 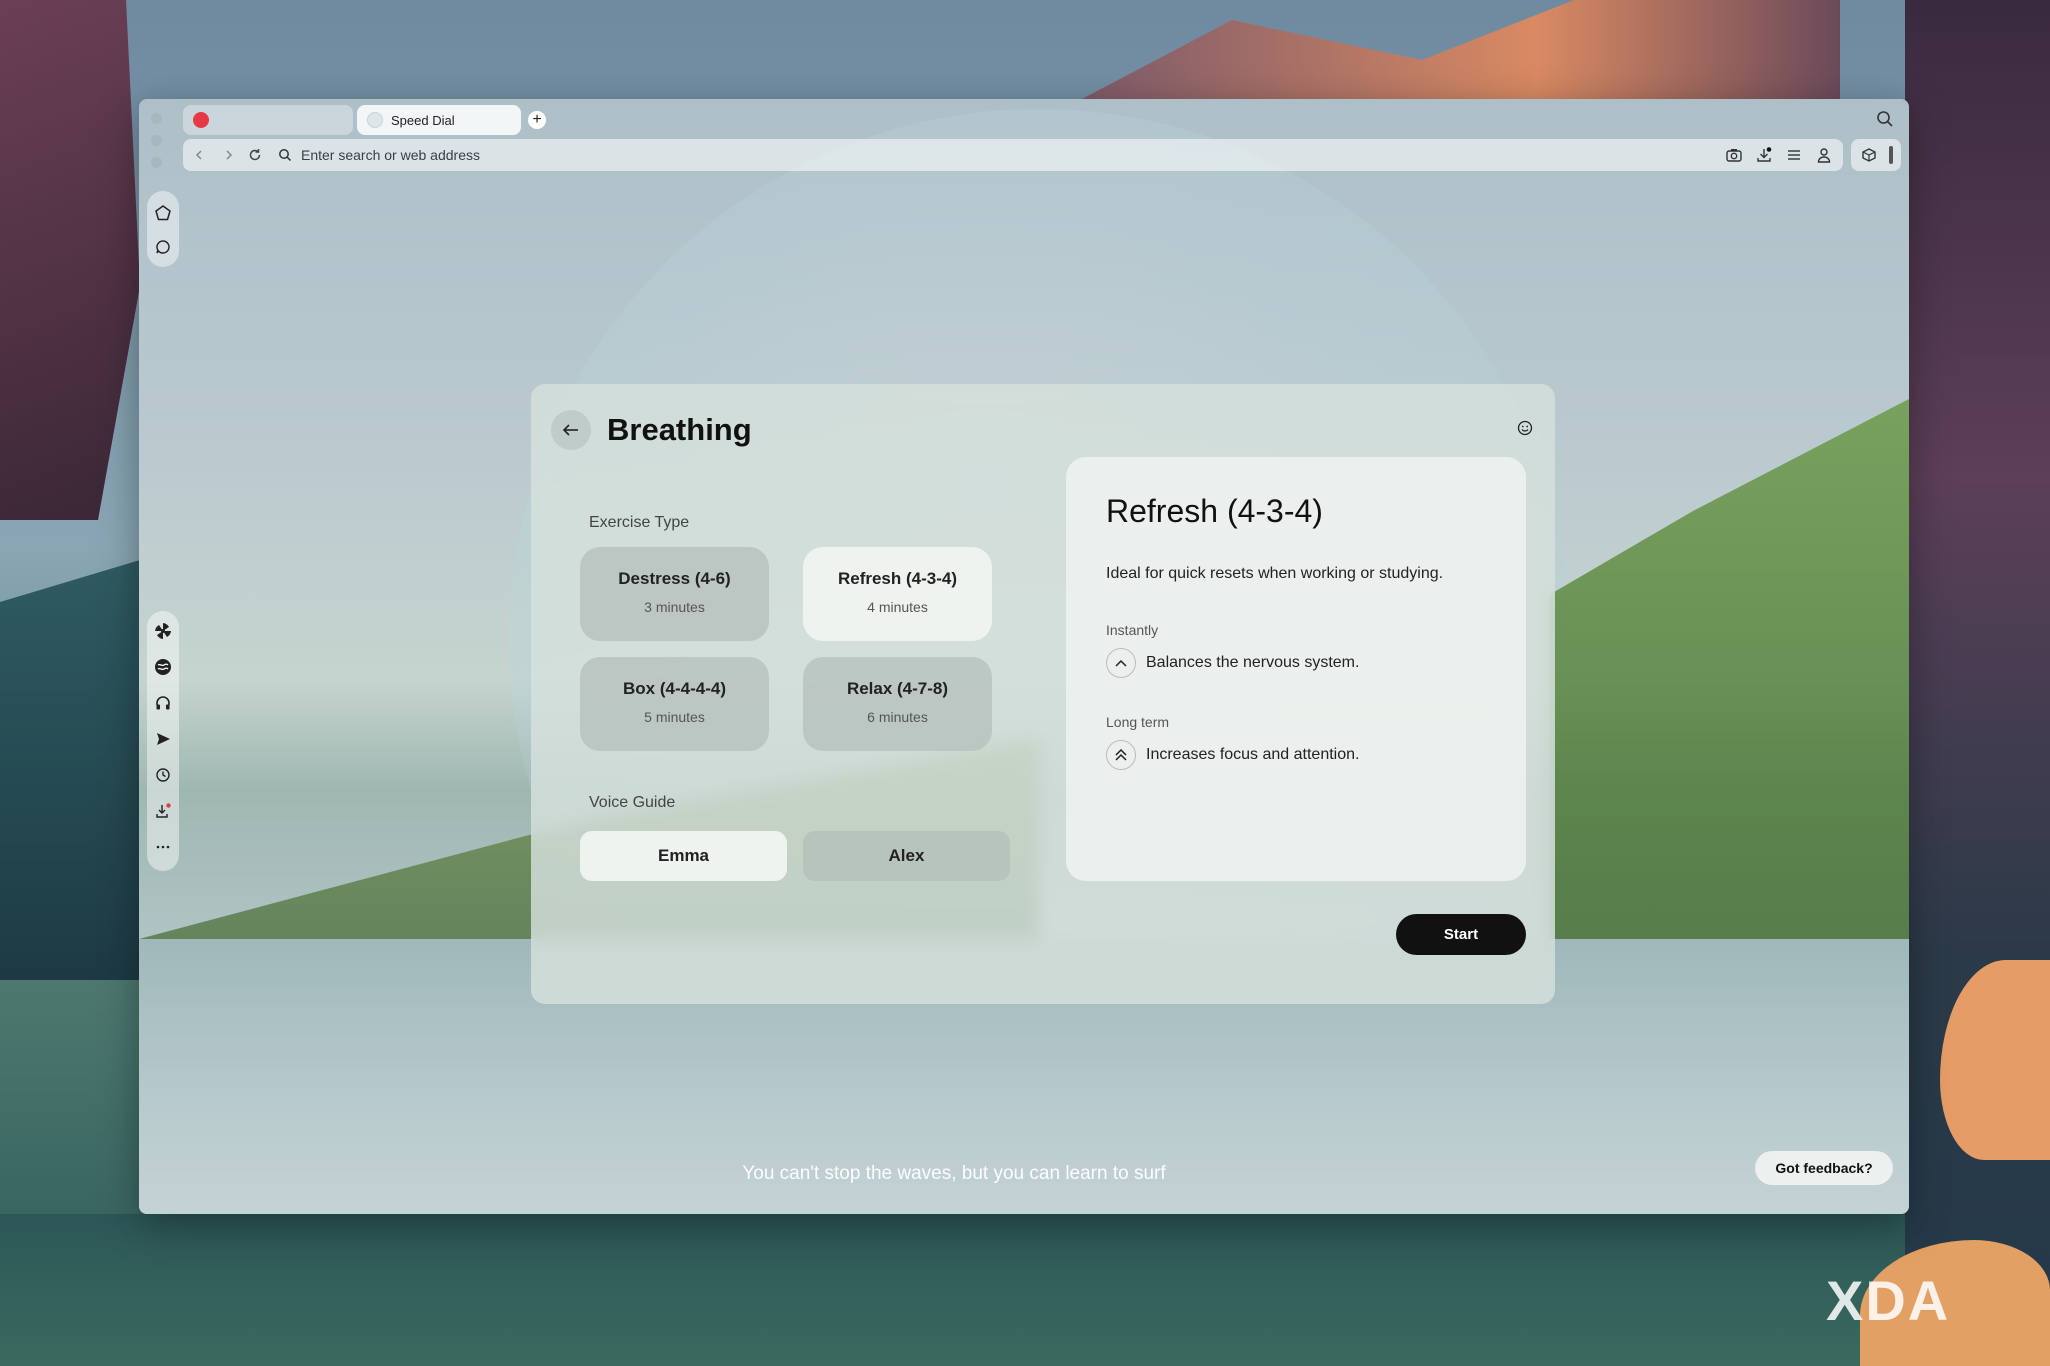 I want to click on instantly-benefit: Balances the nervous system., so click(x=1253, y=662).